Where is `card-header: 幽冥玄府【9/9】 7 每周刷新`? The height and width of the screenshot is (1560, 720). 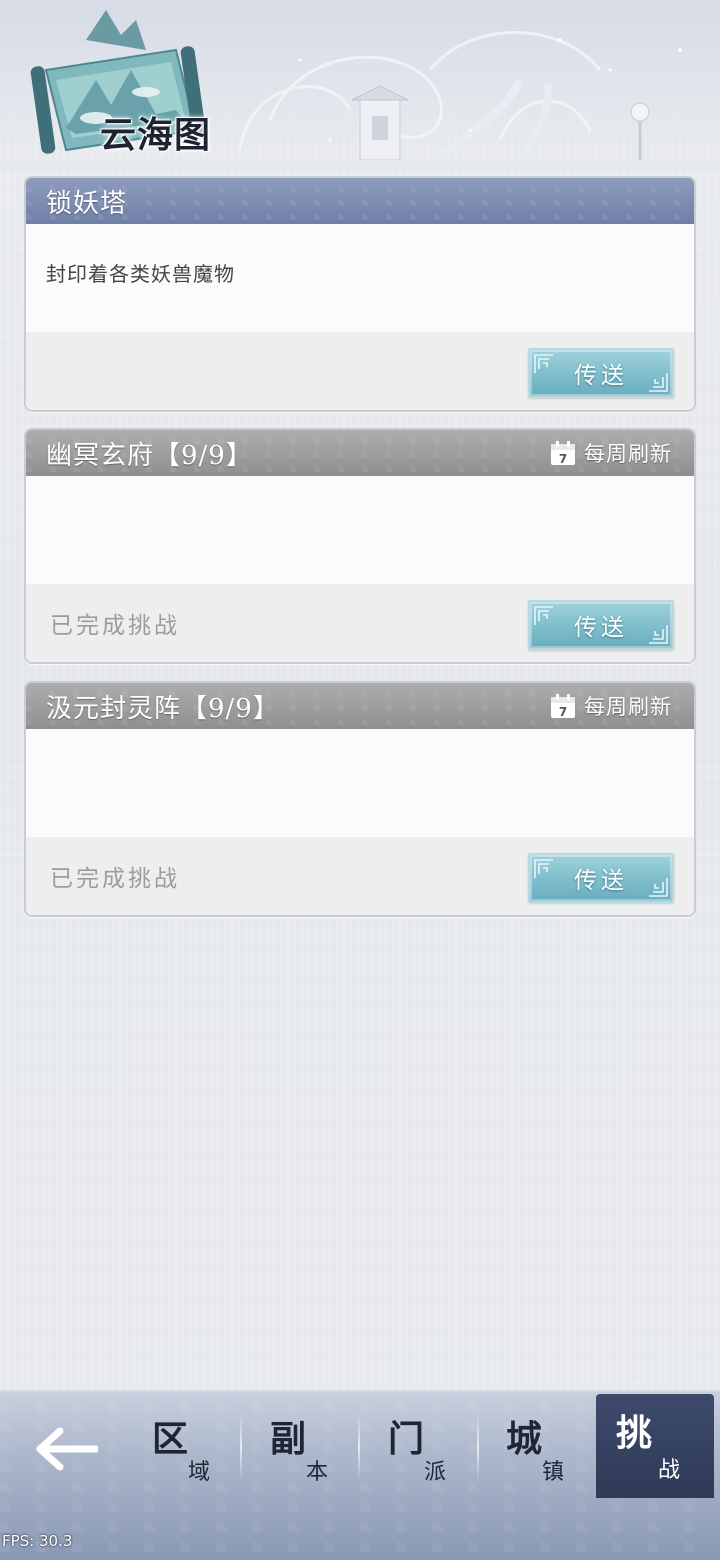
card-header: 幽冥玄府【9/9】 7 每周刷新 is located at coordinates (360, 453).